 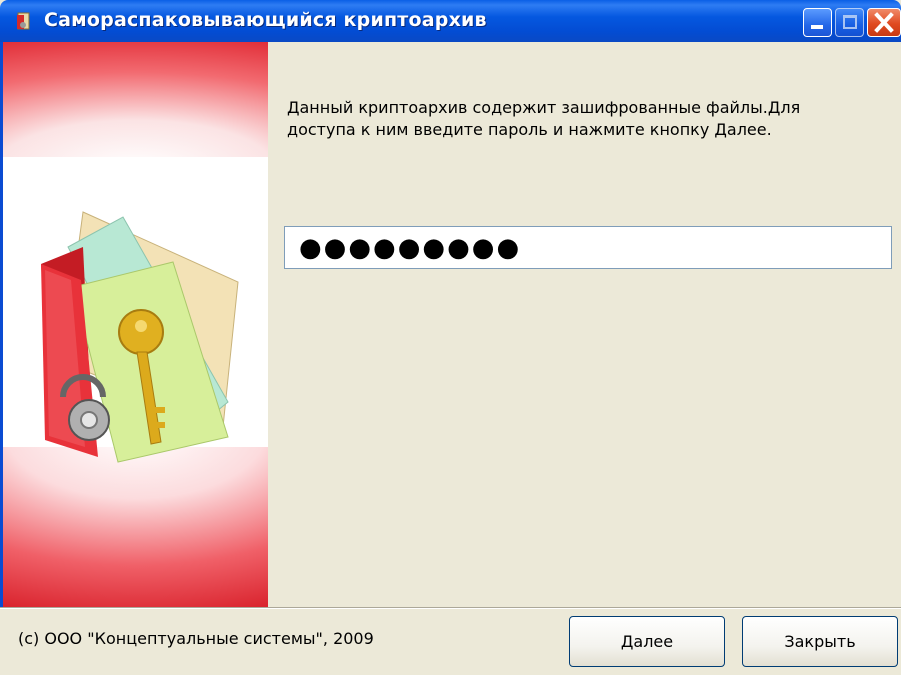 I want to click on minimize-button, so click(x=817, y=22).